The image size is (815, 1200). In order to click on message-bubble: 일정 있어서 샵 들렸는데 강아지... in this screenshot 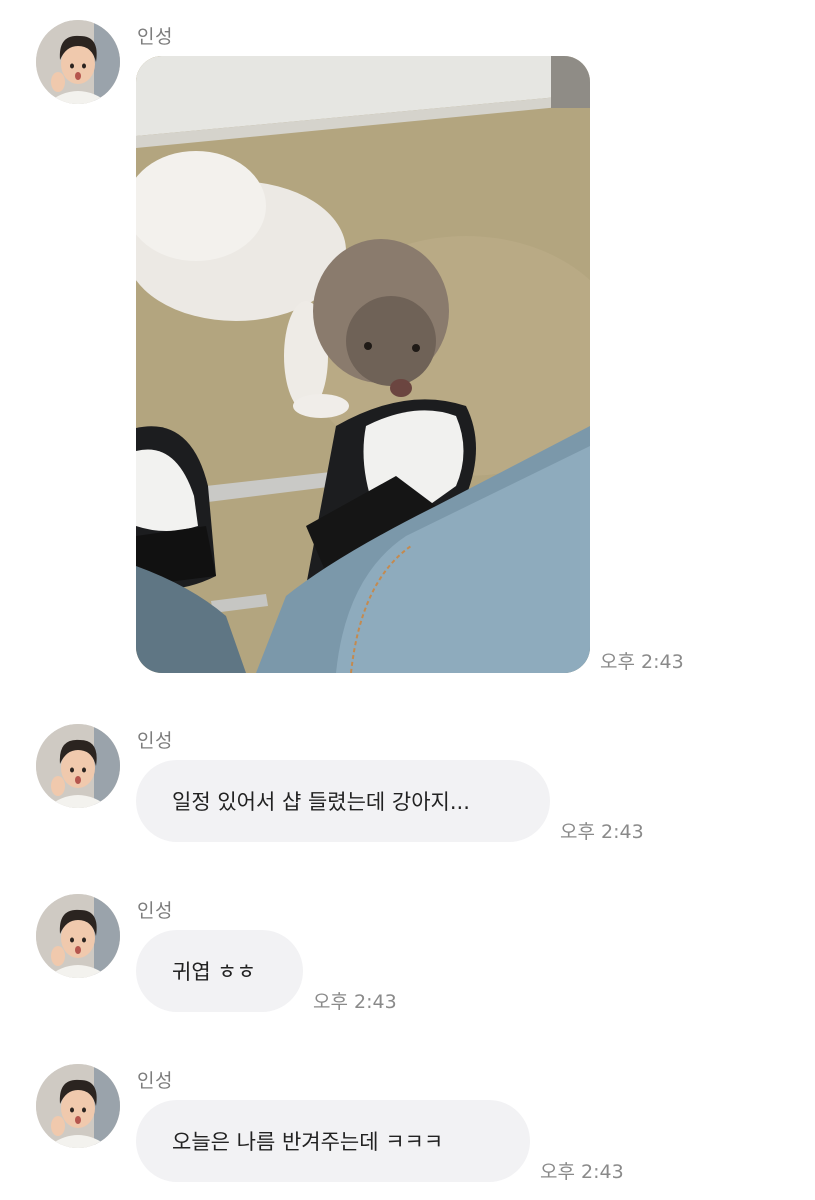, I will do `click(343, 801)`.